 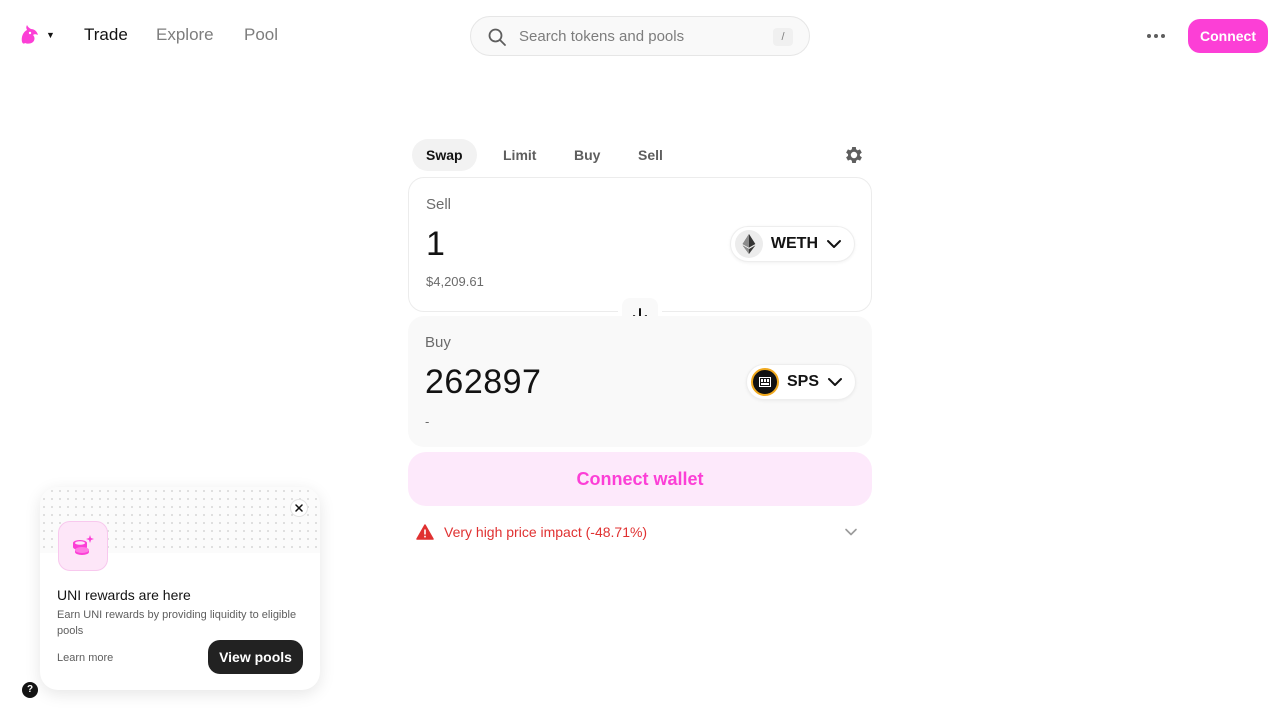 I want to click on top-navigation: ▼ Trade Explore Pool / Connect, so click(x=640, y=36).